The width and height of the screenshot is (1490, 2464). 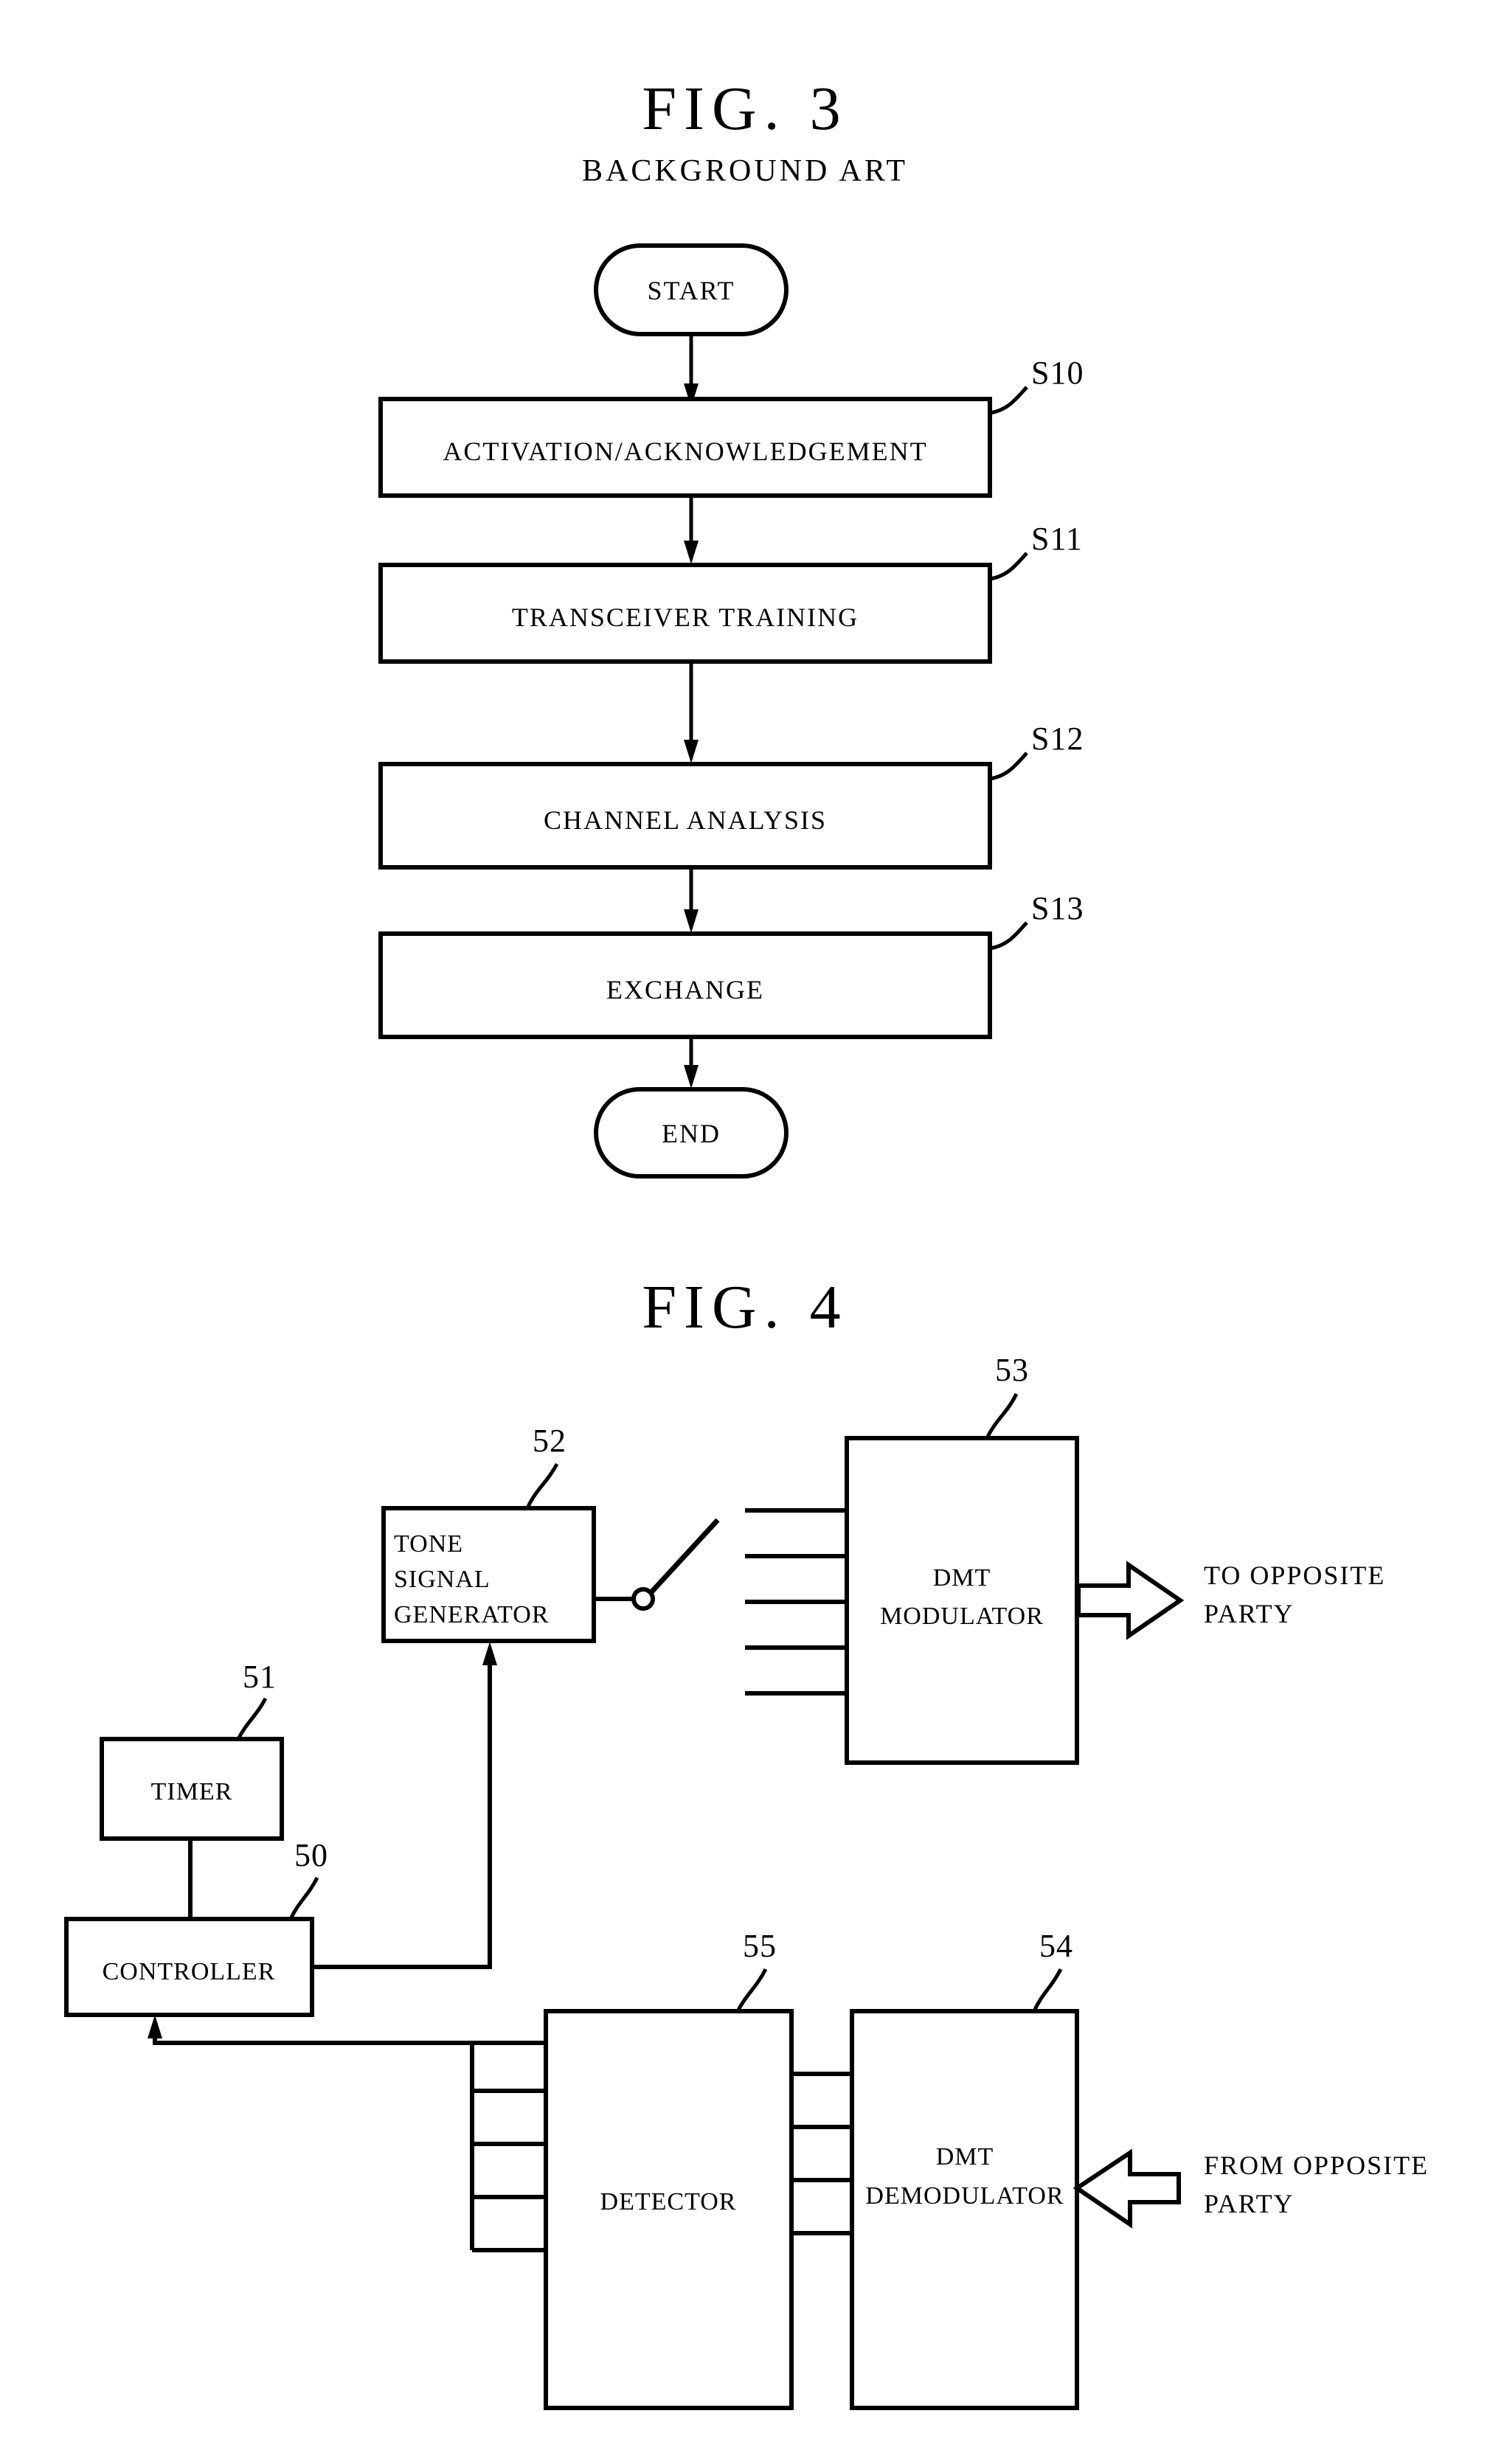 What do you see at coordinates (1056, 1946) in the screenshot?
I see `demod-ref: 54` at bounding box center [1056, 1946].